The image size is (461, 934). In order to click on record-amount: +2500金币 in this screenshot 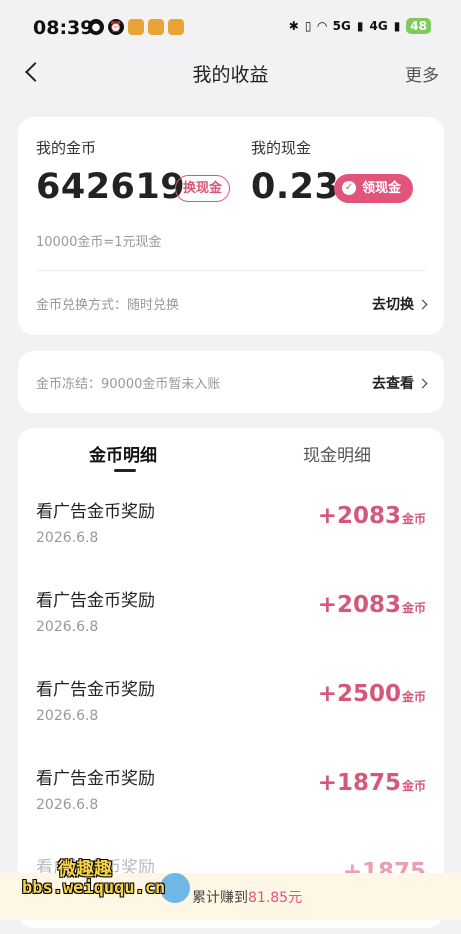, I will do `click(372, 694)`.